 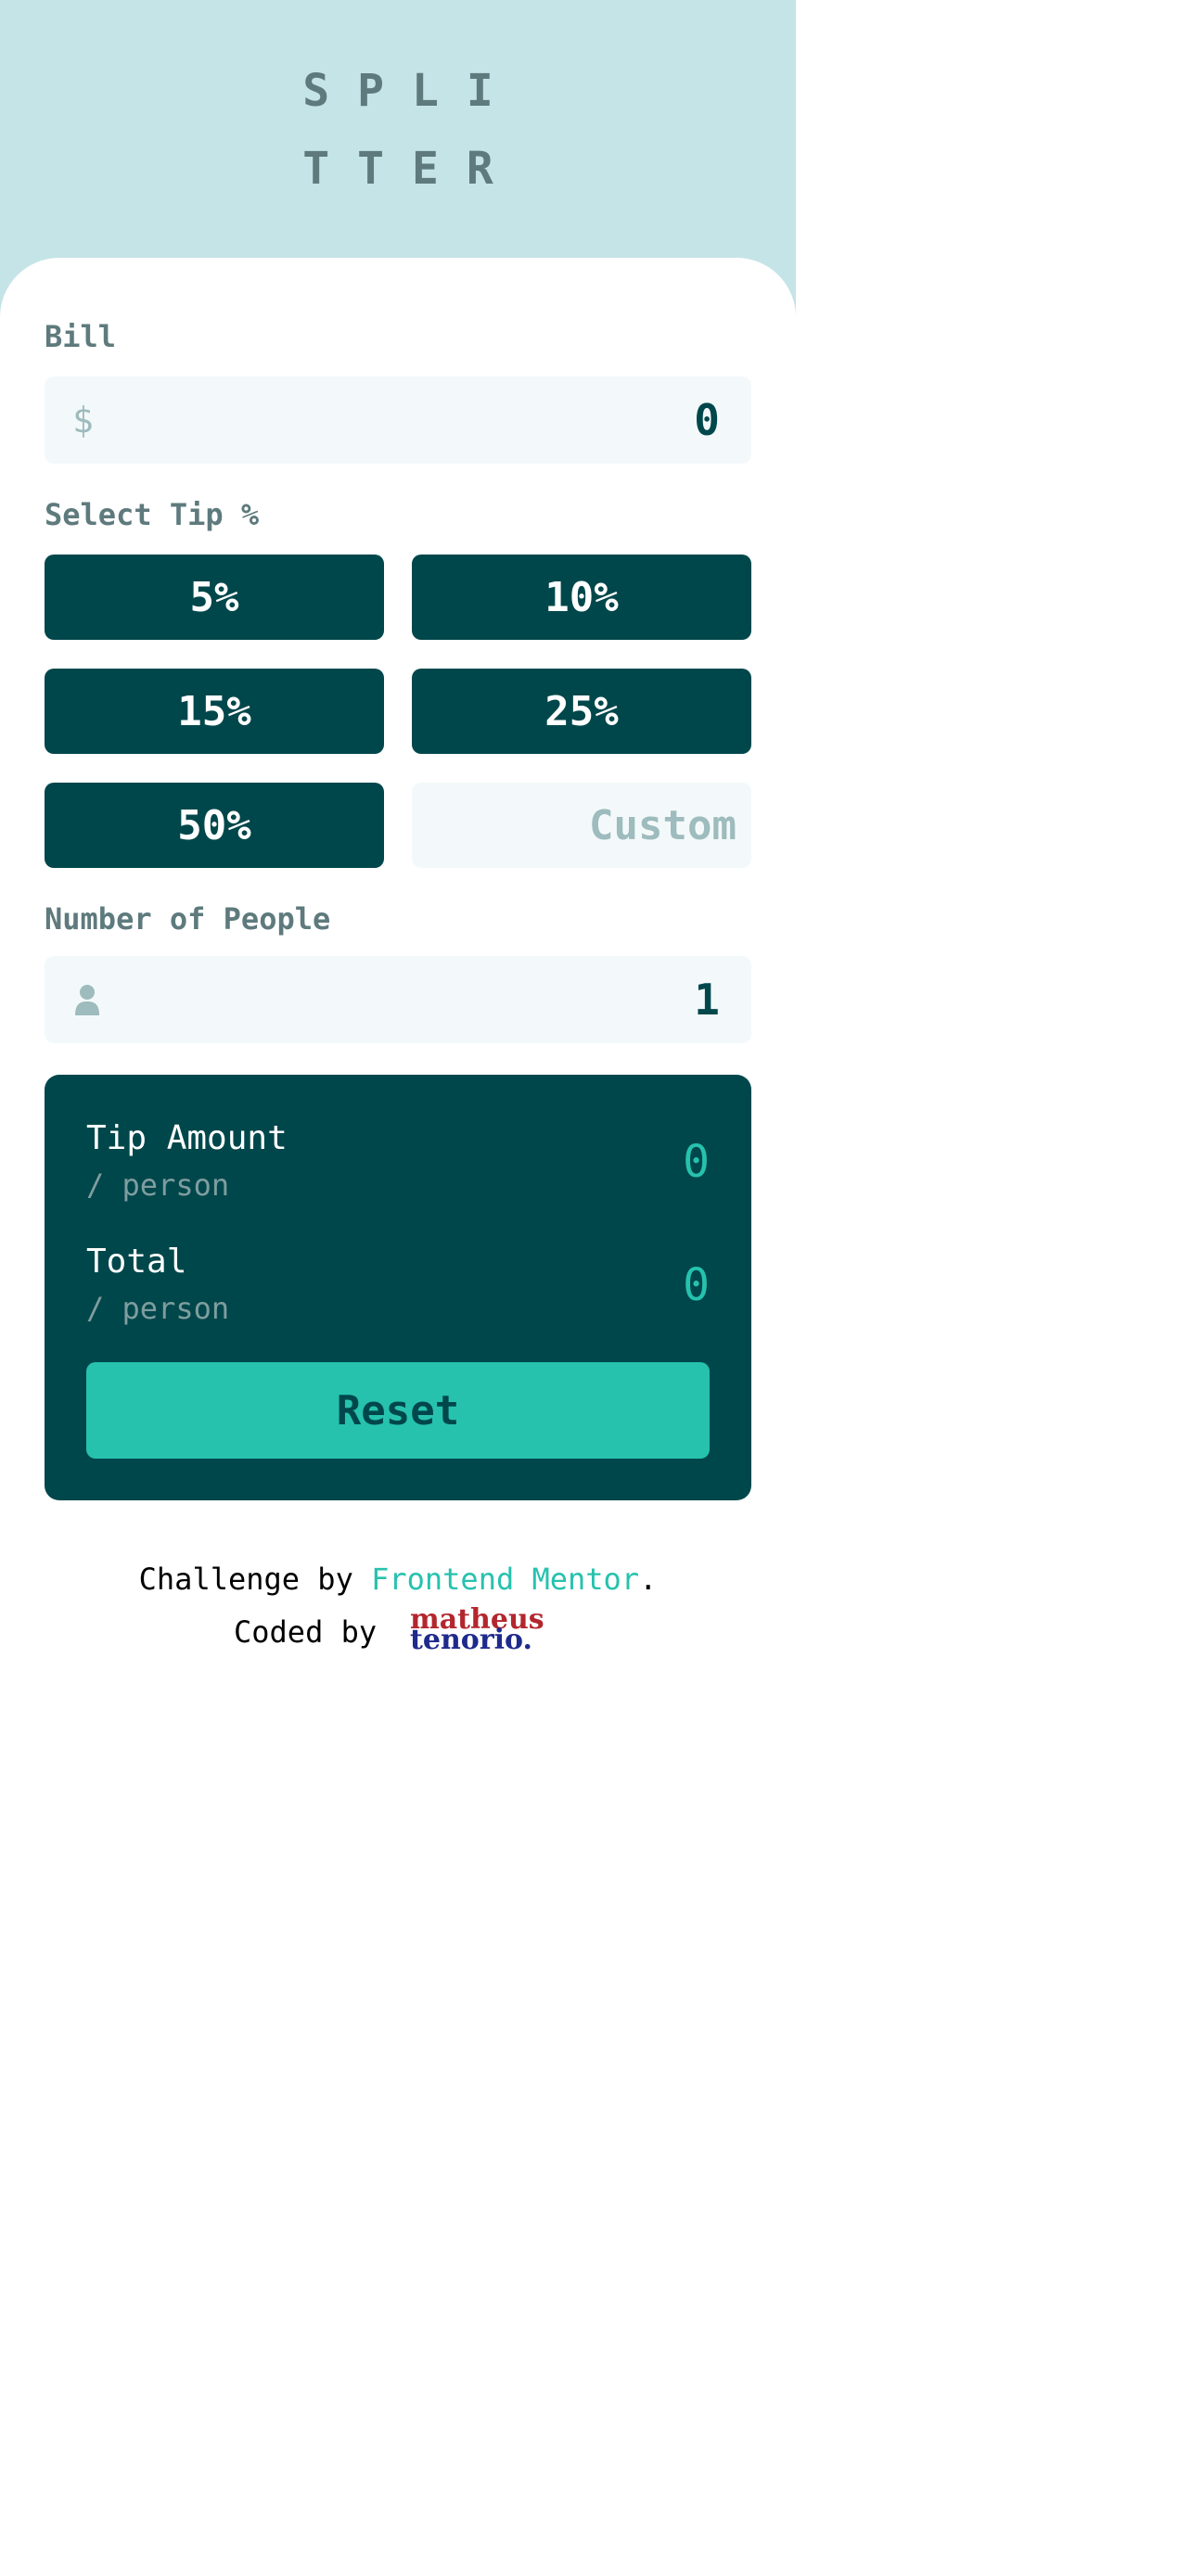 I want to click on tip-amount-per-person: / person, so click(x=158, y=1185).